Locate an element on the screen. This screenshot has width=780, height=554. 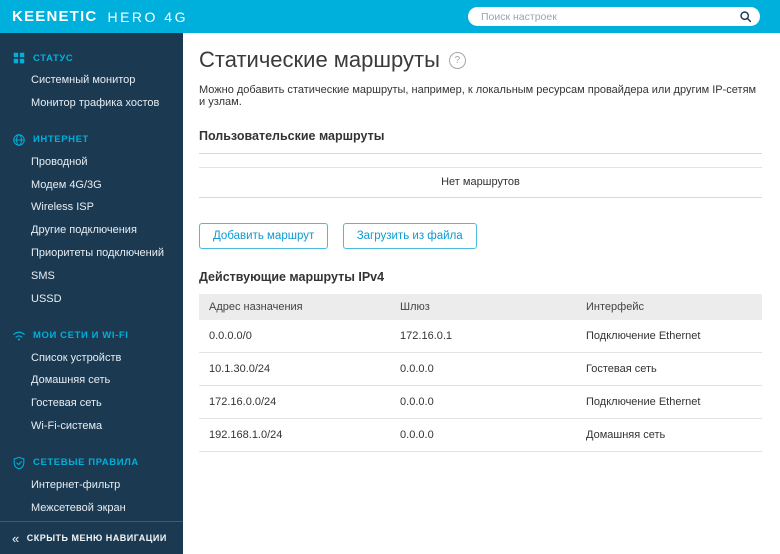
load-from-file-button: Загрузить из файла is located at coordinates (409, 236).